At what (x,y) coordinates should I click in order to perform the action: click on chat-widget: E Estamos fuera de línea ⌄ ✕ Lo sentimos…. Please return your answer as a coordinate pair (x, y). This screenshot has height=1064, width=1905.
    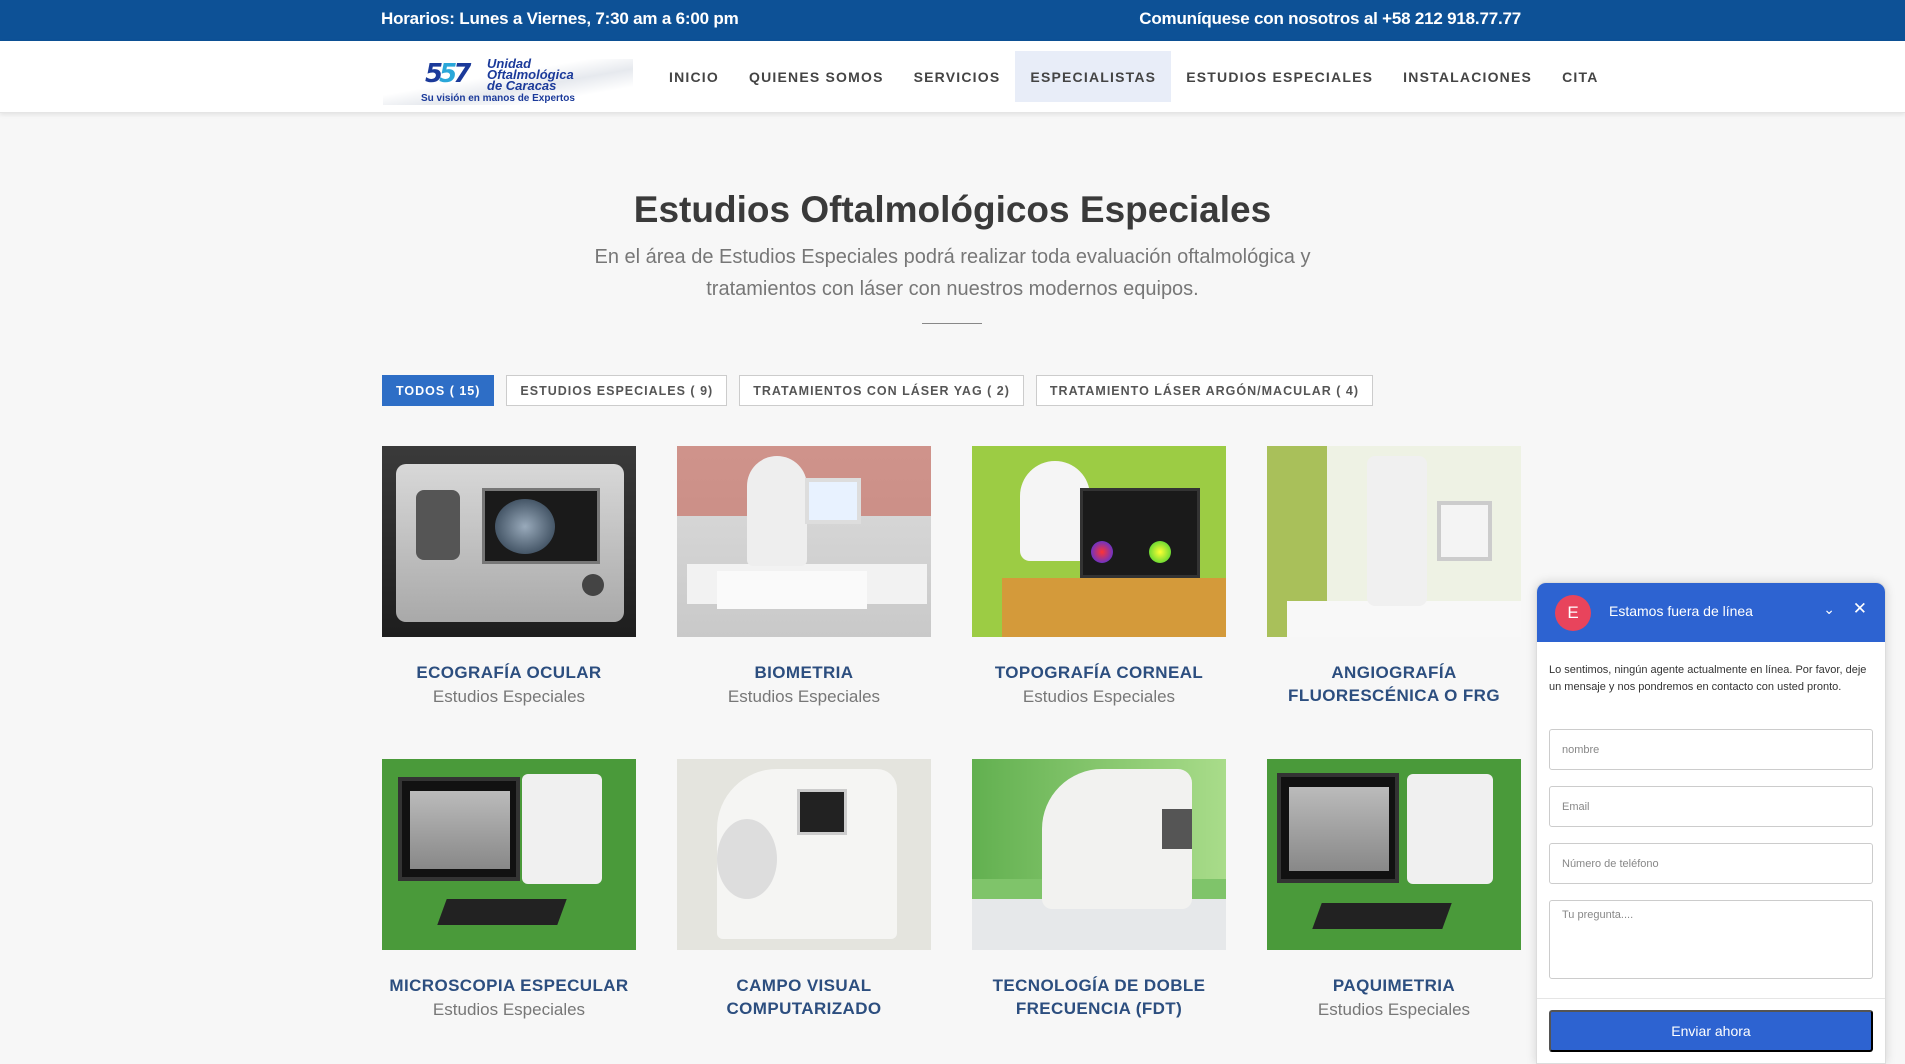
    Looking at the image, I should click on (1711, 823).